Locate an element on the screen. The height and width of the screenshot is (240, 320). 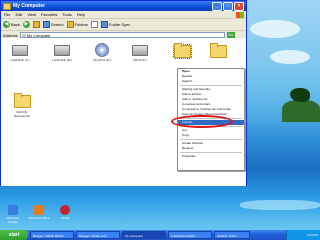
title-bar: My Computer _ □ × is located at coordinates (123, 6).